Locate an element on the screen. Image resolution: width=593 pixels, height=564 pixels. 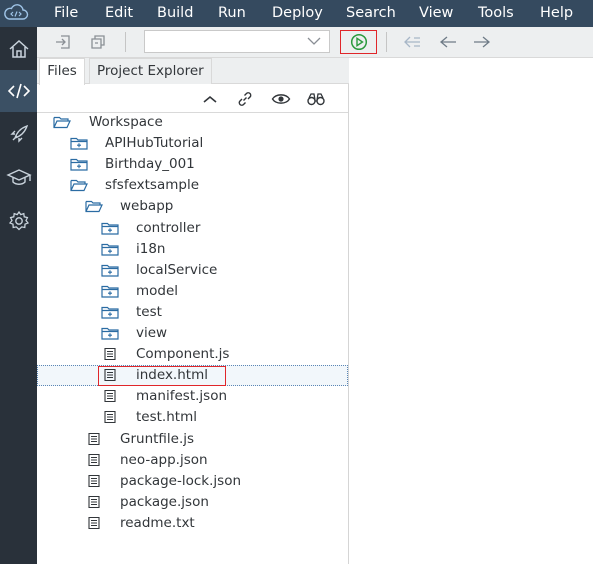
tab-project-explorer: Project Explorer is located at coordinates (150, 71).